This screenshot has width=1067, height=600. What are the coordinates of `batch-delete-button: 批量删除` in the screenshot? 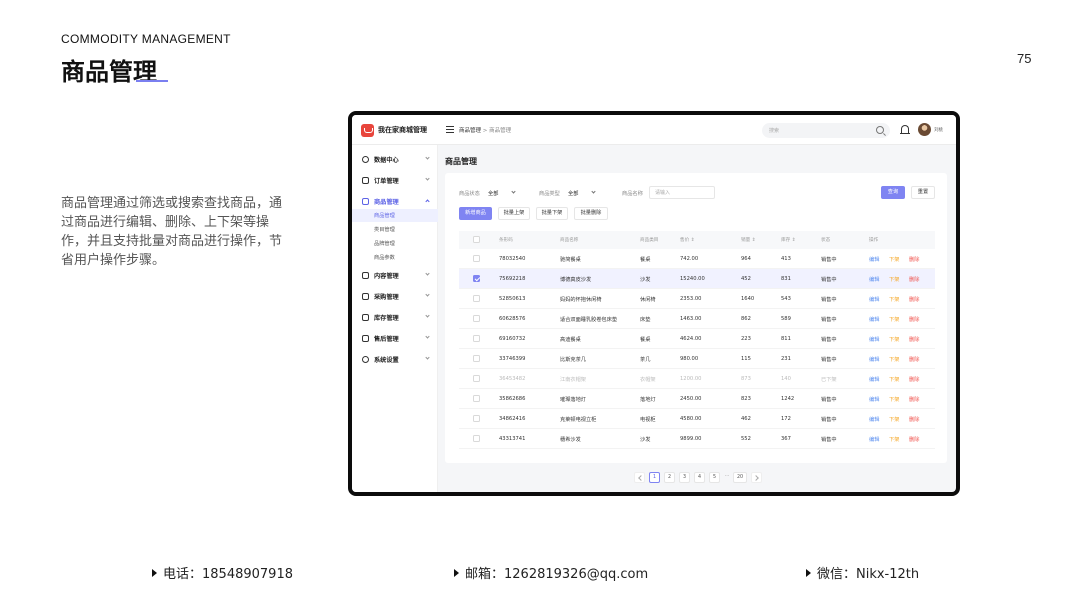 It's located at (591, 213).